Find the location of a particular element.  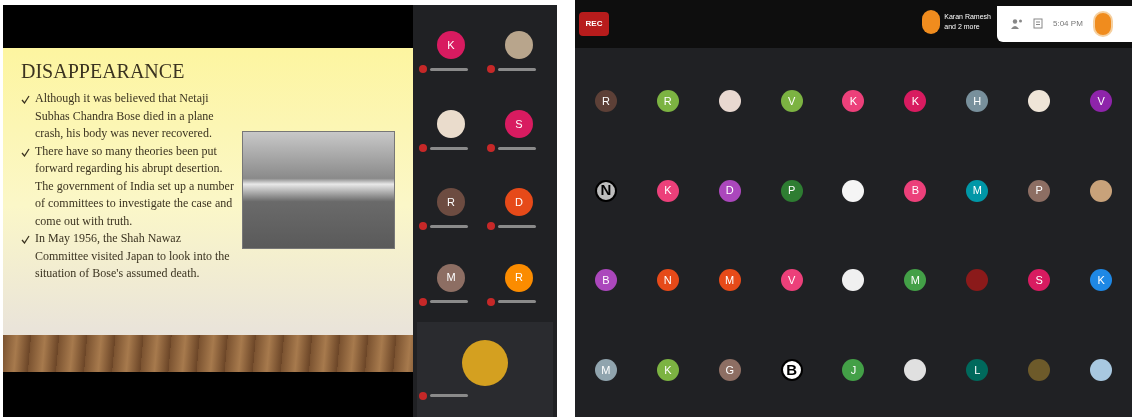

rec-button: REC is located at coordinates (594, 24).